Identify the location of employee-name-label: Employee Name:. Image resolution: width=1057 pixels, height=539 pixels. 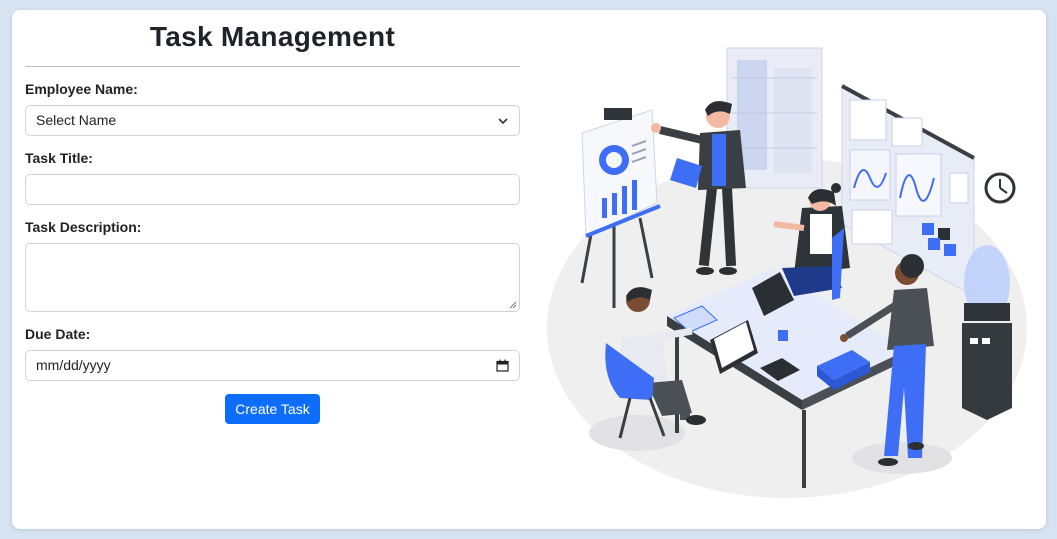
(81, 89).